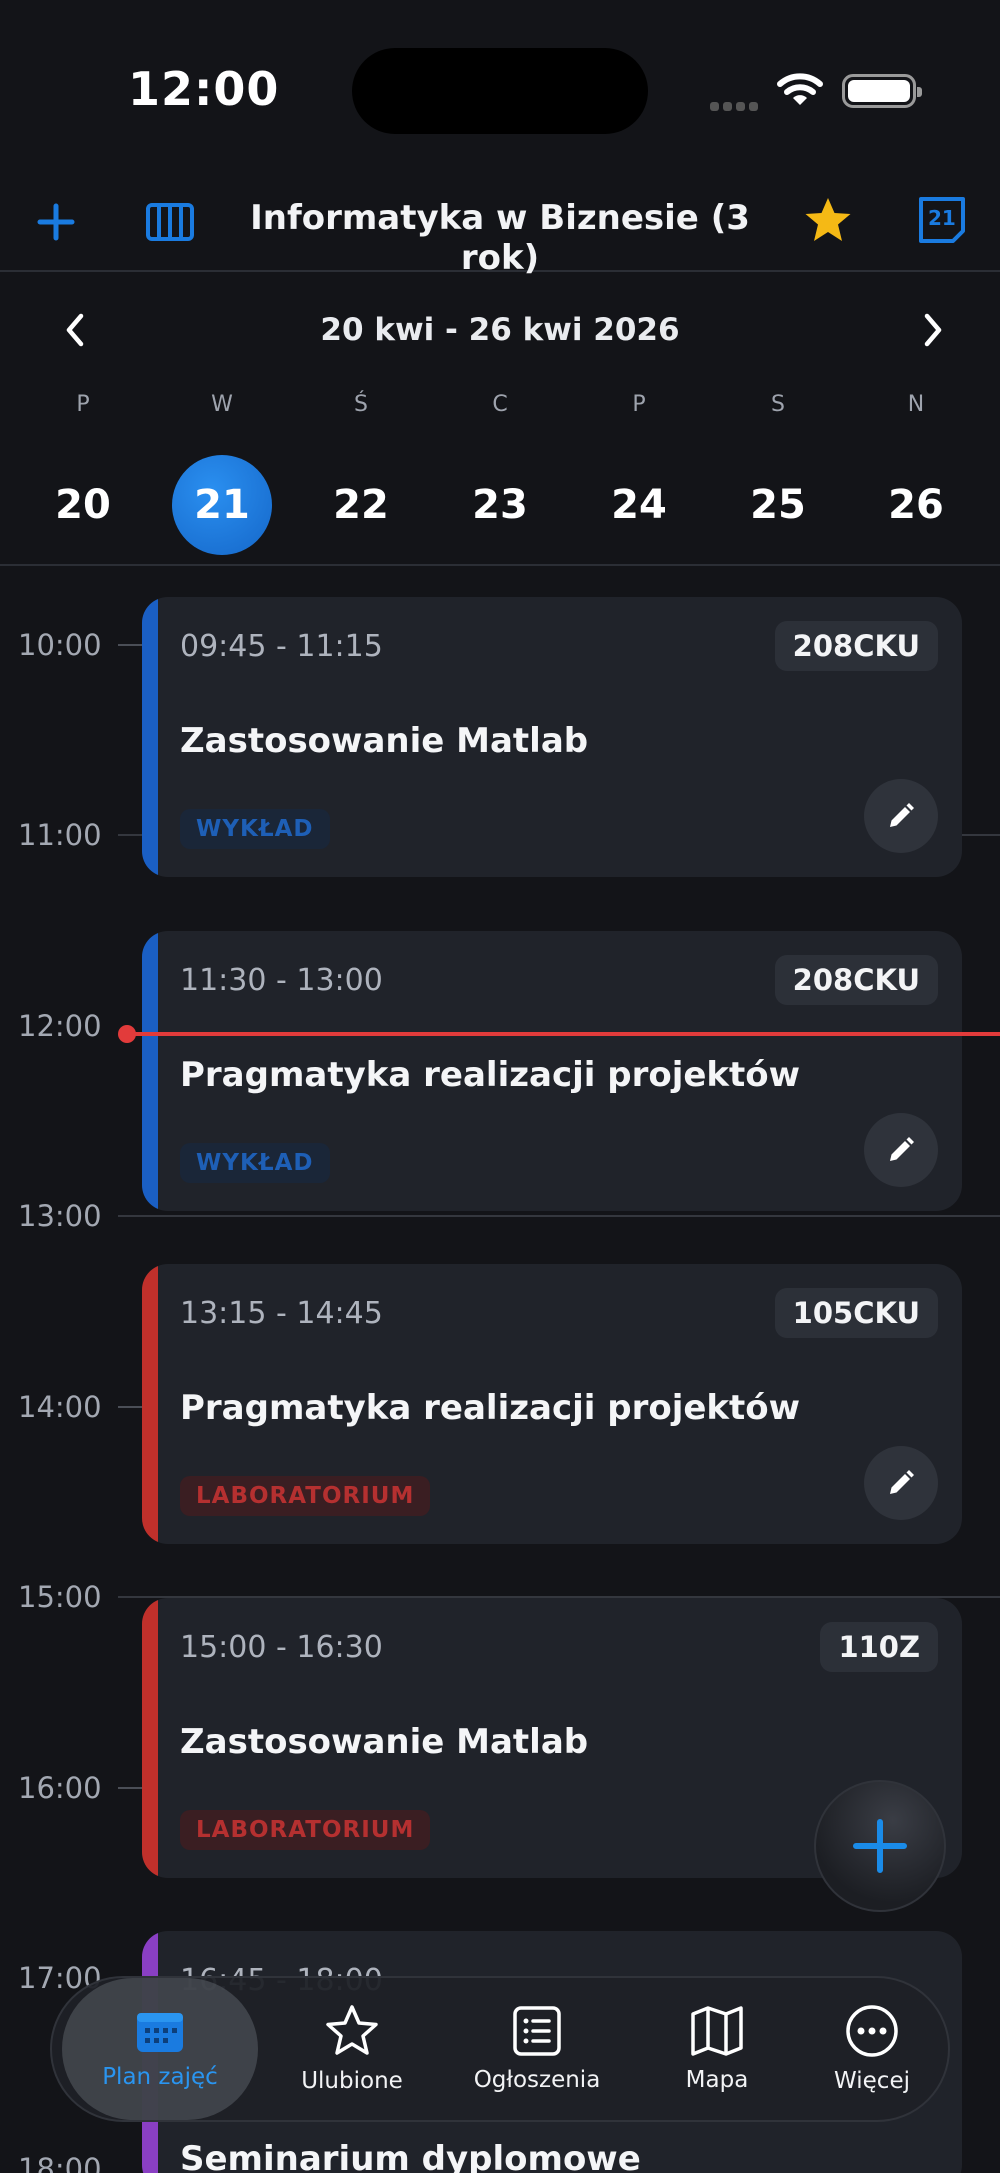  What do you see at coordinates (717, 2031) in the screenshot?
I see `map-icon` at bounding box center [717, 2031].